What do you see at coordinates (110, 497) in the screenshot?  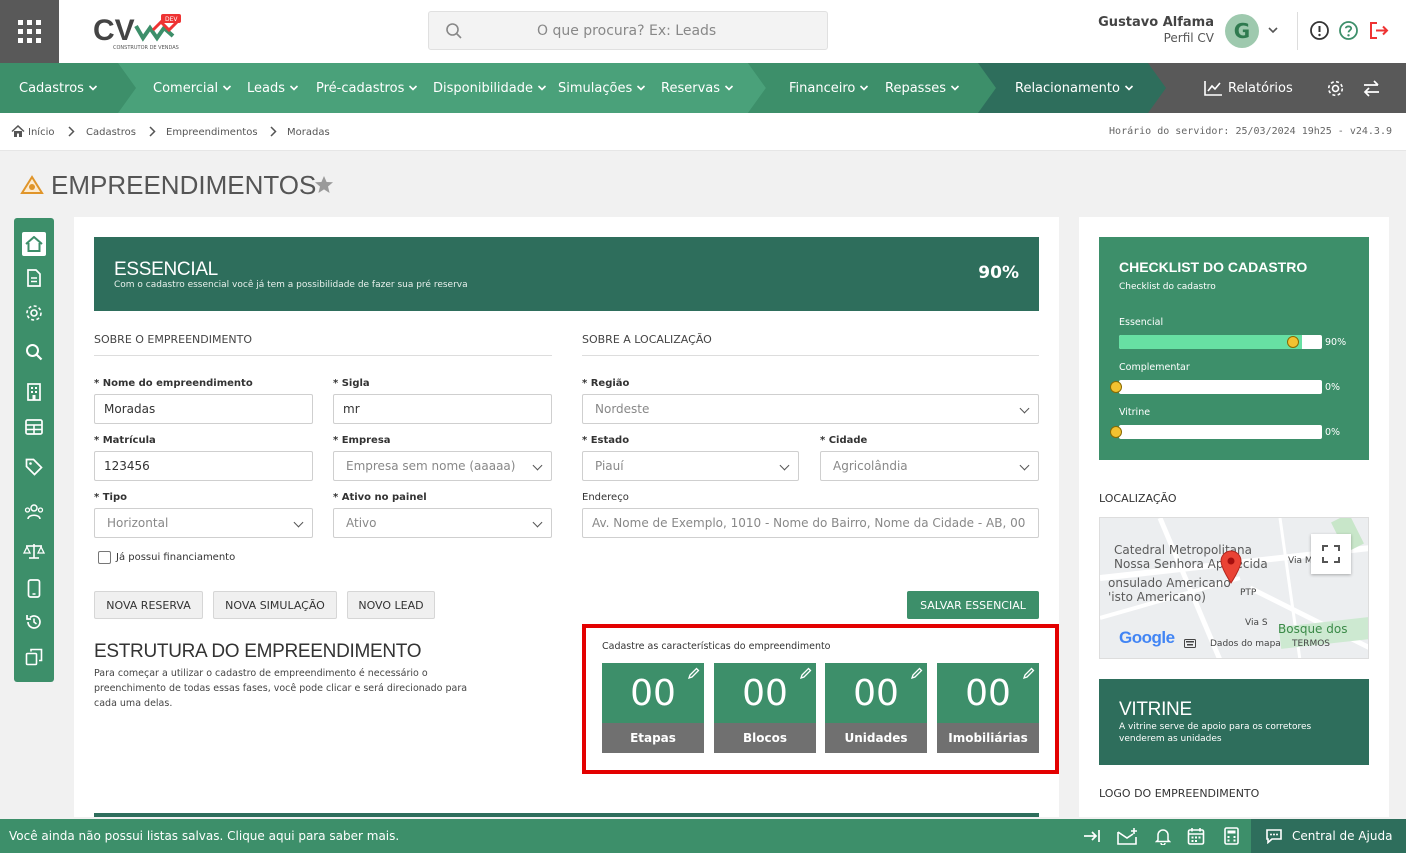 I see `tipo-label: * Tipo` at bounding box center [110, 497].